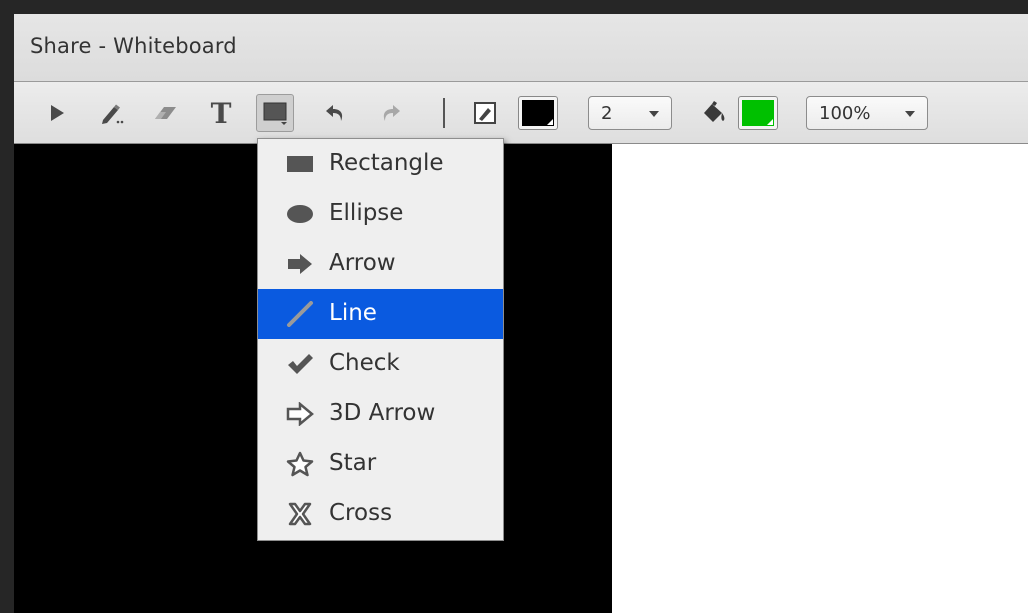 Image resolution: width=1028 pixels, height=613 pixels. What do you see at coordinates (364, 363) in the screenshot?
I see `menu-item-label: Check` at bounding box center [364, 363].